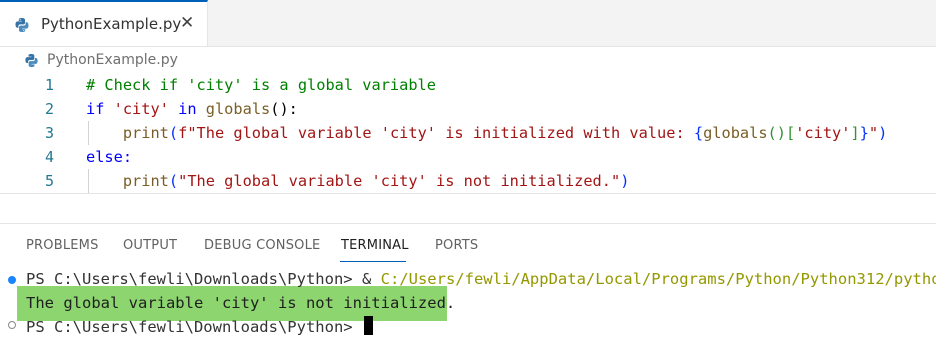 This screenshot has height=356, width=936. What do you see at coordinates (49, 109) in the screenshot?
I see `line-number: 2` at bounding box center [49, 109].